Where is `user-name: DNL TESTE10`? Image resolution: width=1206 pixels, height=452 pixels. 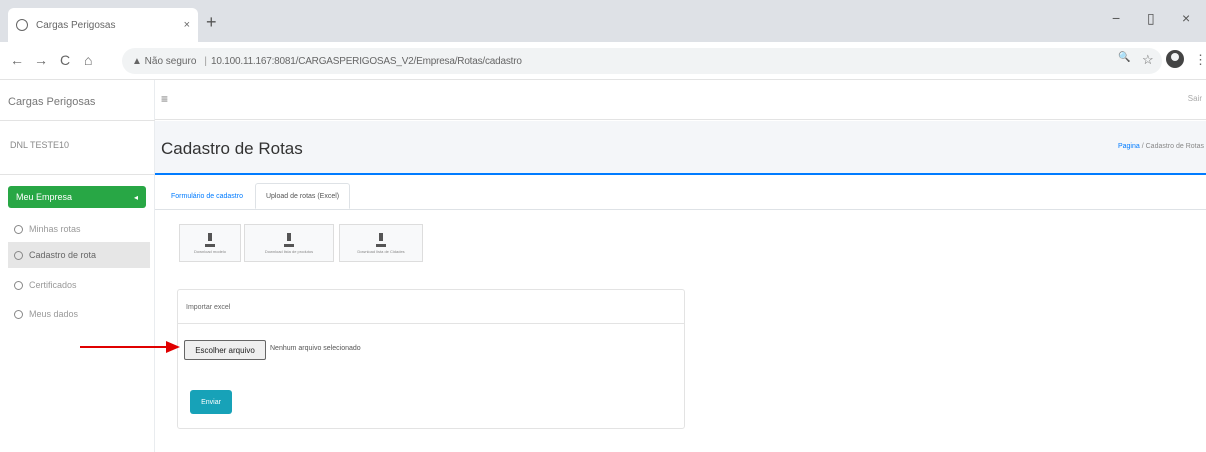
user-name: DNL TESTE10 is located at coordinates (39, 145).